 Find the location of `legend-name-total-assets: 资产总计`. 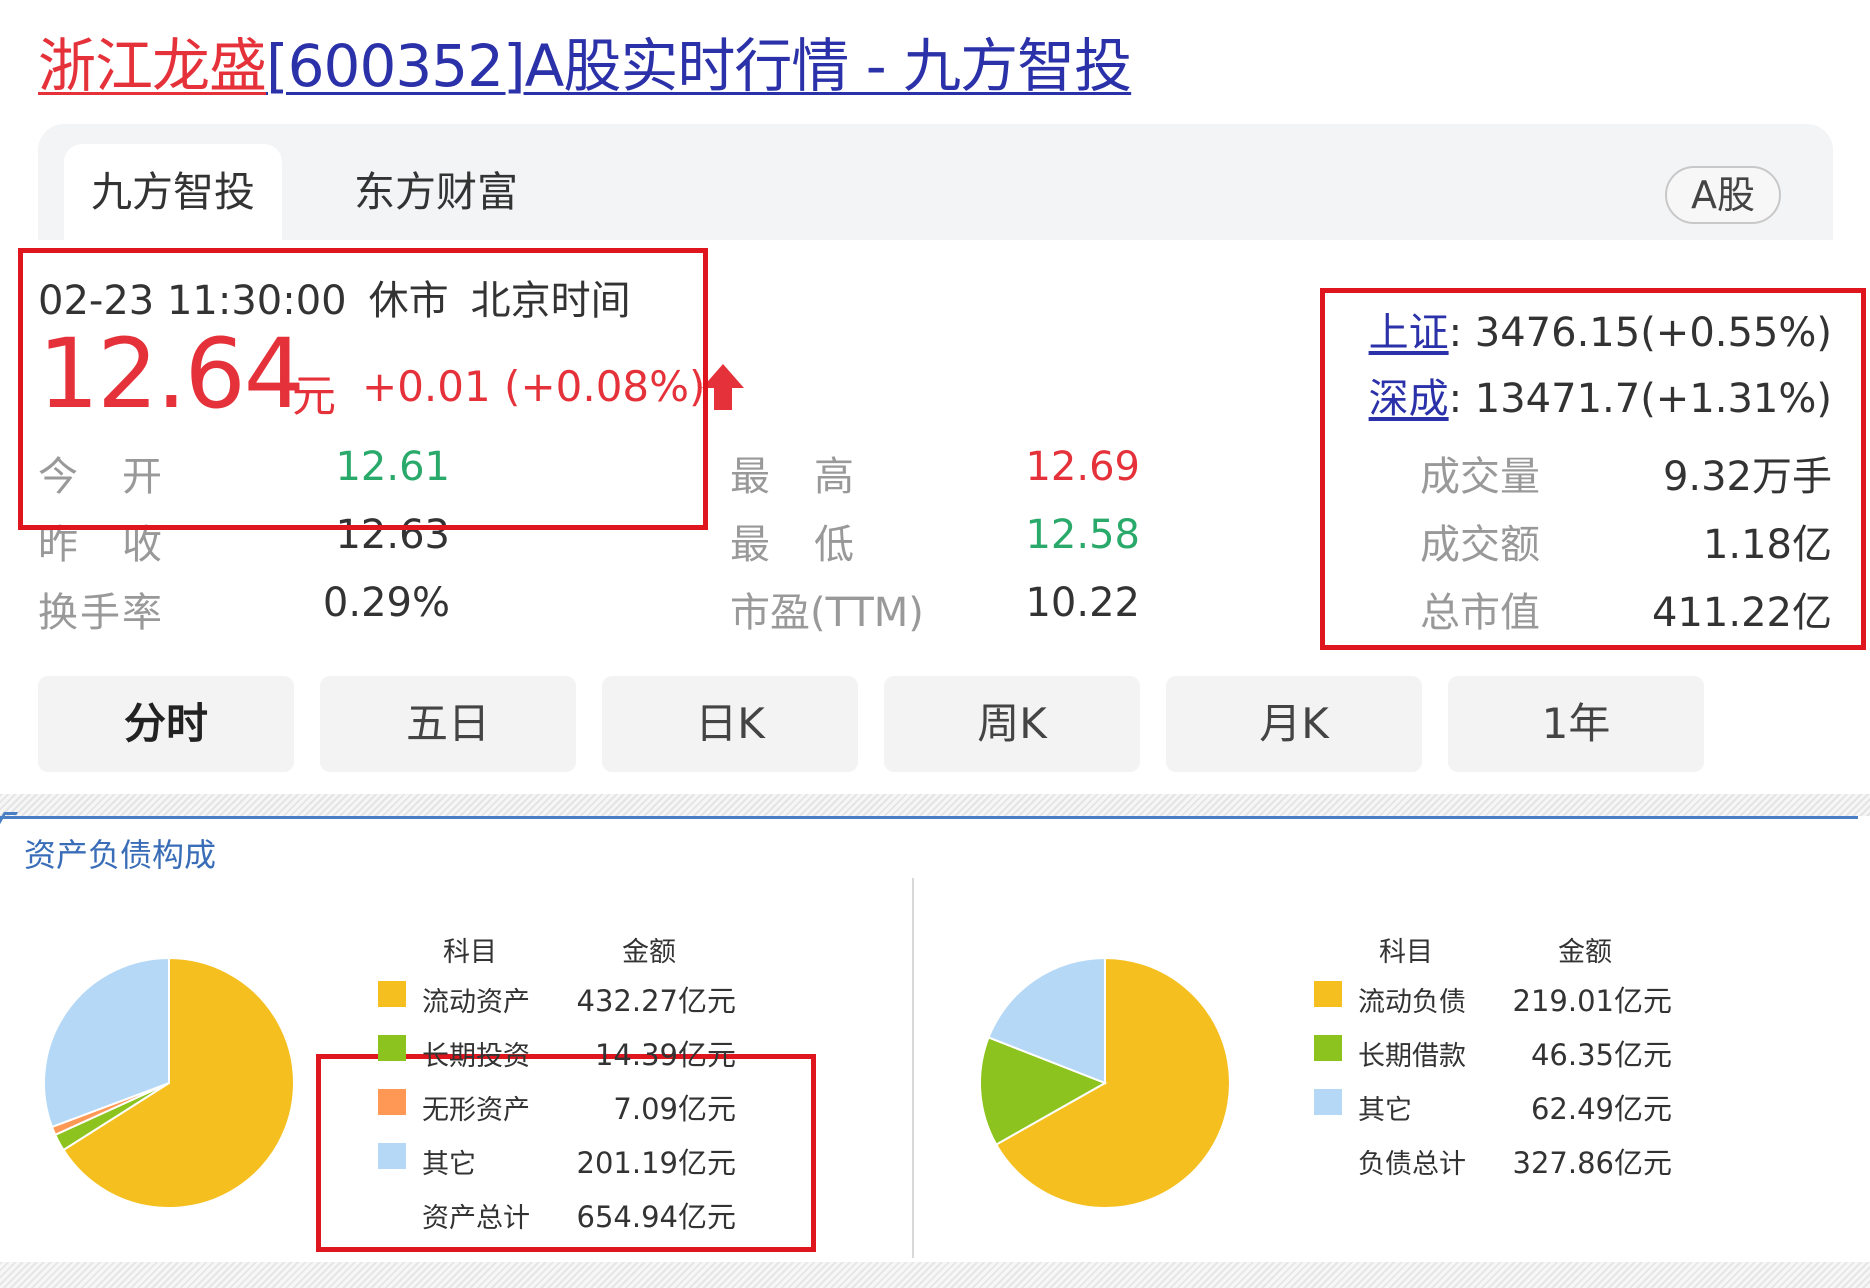

legend-name-total-assets: 资产总计 is located at coordinates (476, 1218).